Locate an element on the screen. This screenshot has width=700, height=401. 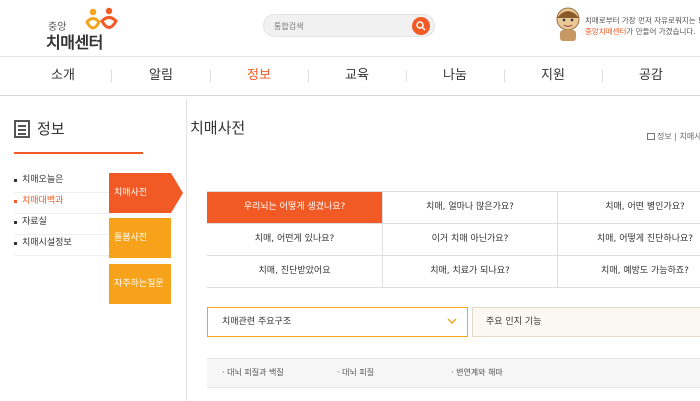
question-what-disease: 치매, 어떤 병인가요? is located at coordinates (628, 207).